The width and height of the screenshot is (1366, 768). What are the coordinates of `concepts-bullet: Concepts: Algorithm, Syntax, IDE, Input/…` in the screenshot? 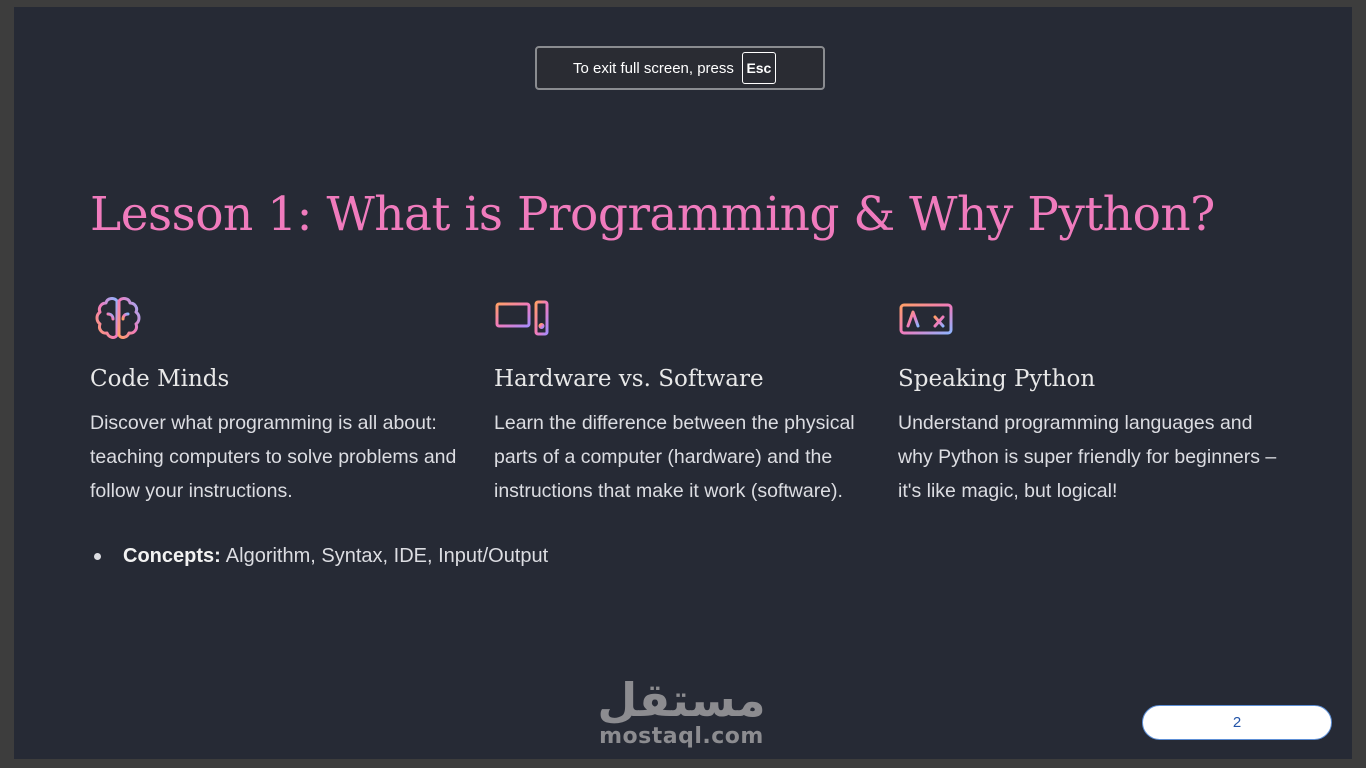 It's located at (319, 556).